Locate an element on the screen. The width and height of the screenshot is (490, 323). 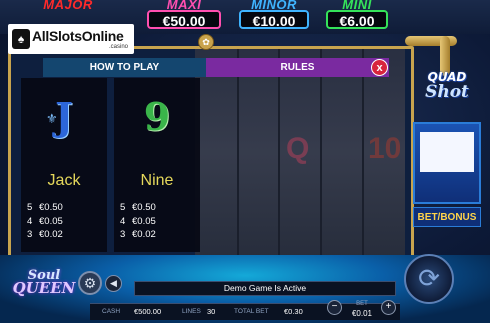
paytable-card-jack: J ⚜ Jack 5 €0.50 4 €0.05 3 €0.02 is located at coordinates (64, 165).